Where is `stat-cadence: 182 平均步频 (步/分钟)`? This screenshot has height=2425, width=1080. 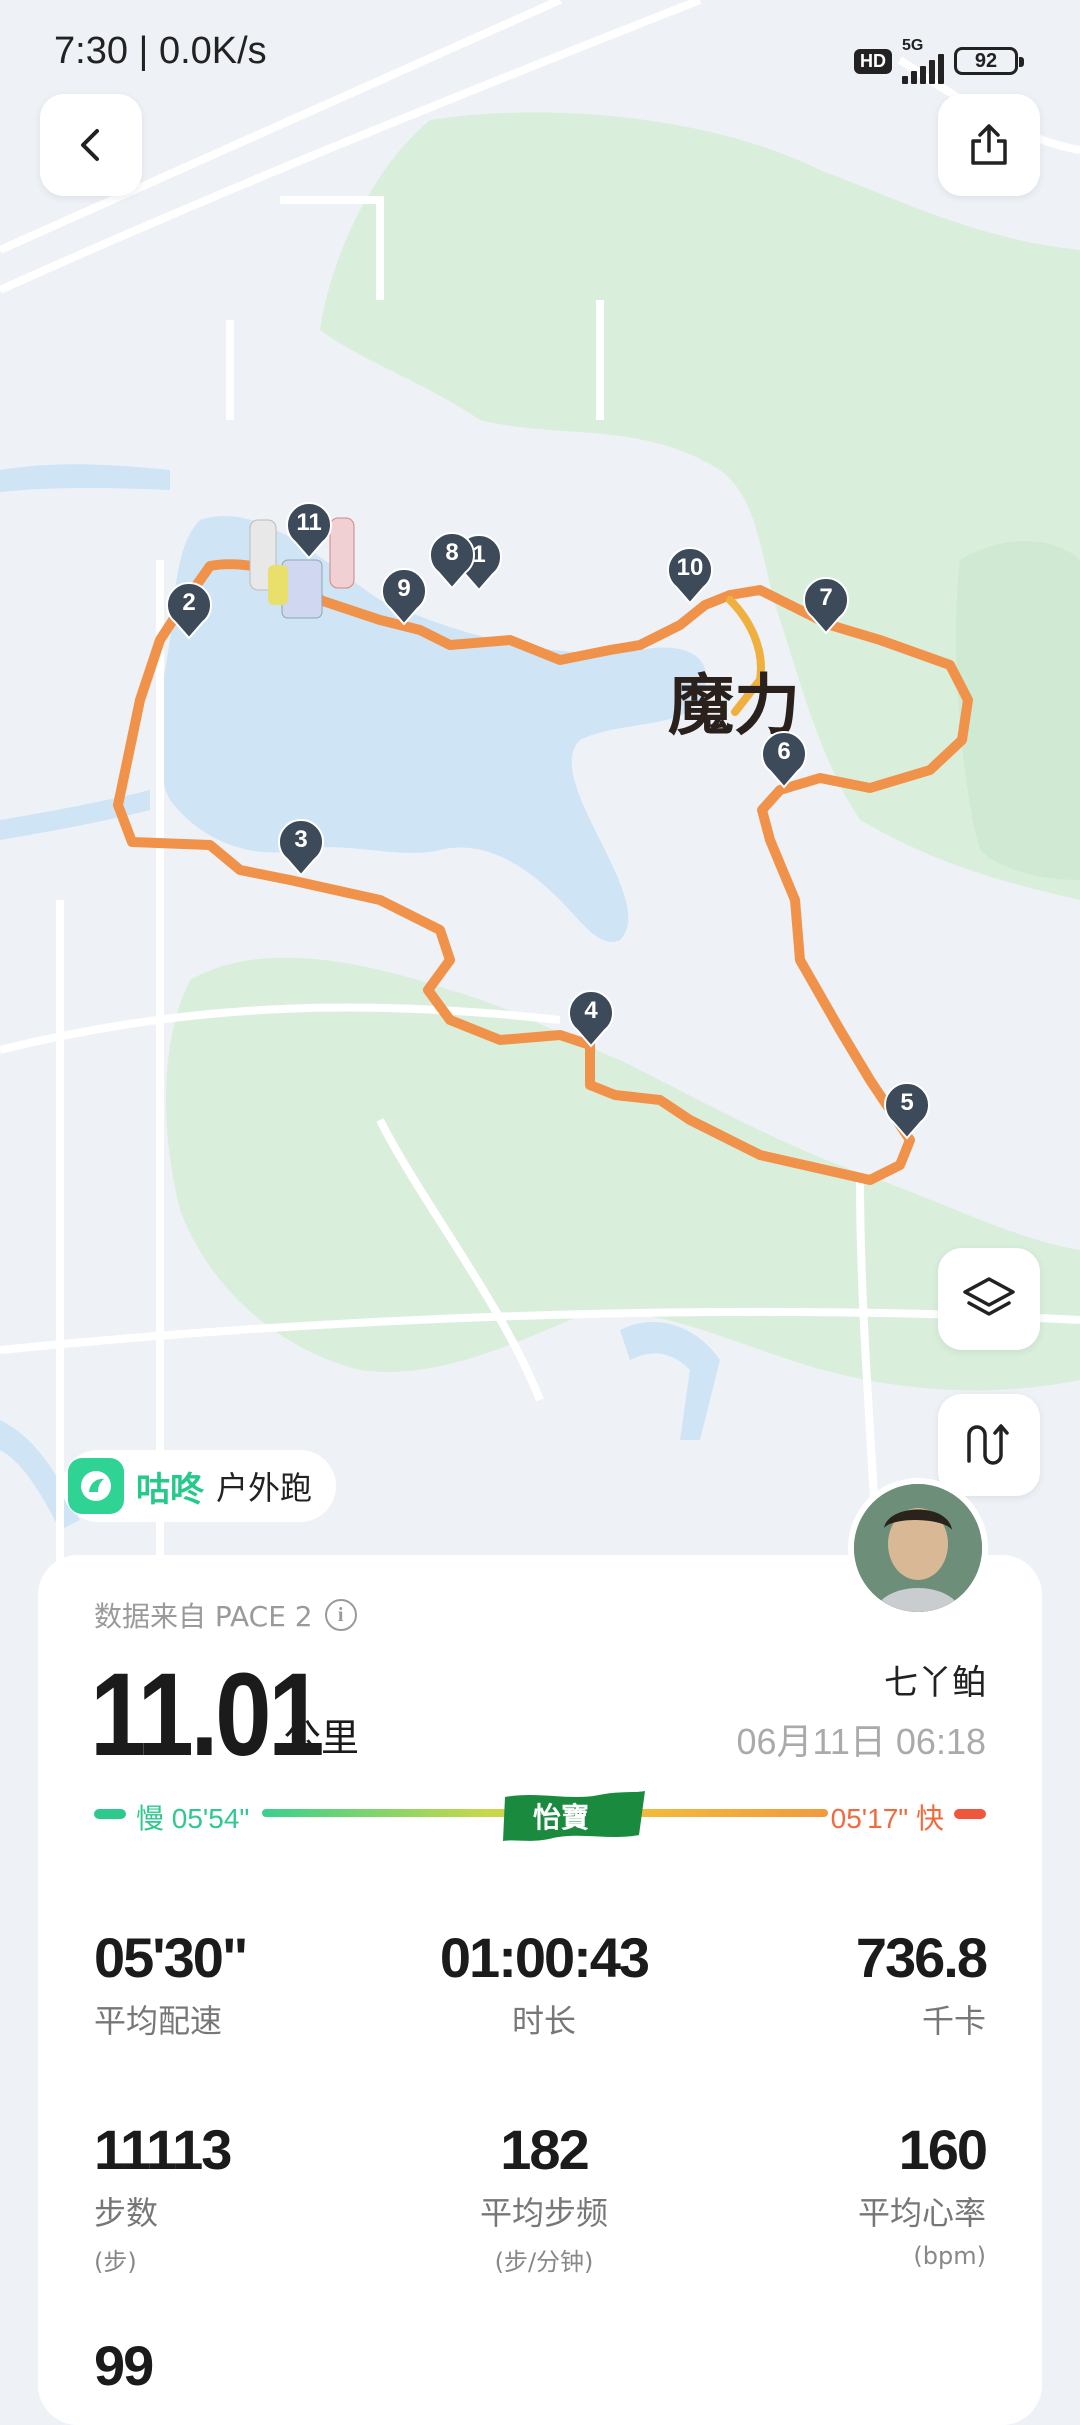 stat-cadence: 182 平均步频 (步/分钟) is located at coordinates (544, 2197).